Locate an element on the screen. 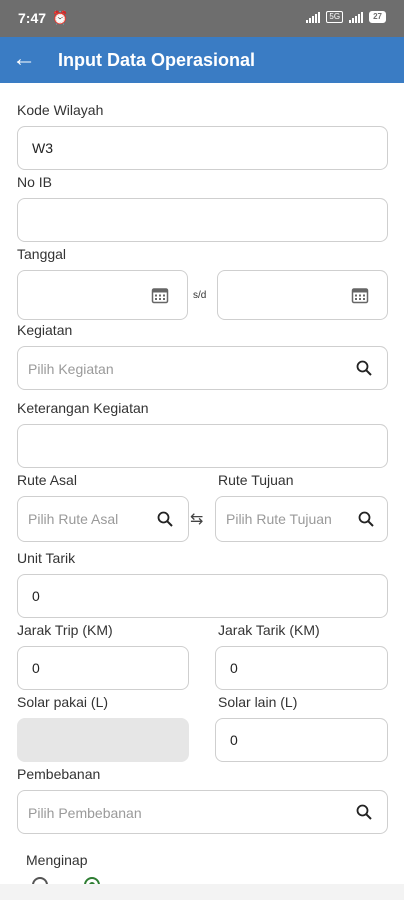 The width and height of the screenshot is (404, 900). alarm-icon: ⏰ is located at coordinates (60, 17).